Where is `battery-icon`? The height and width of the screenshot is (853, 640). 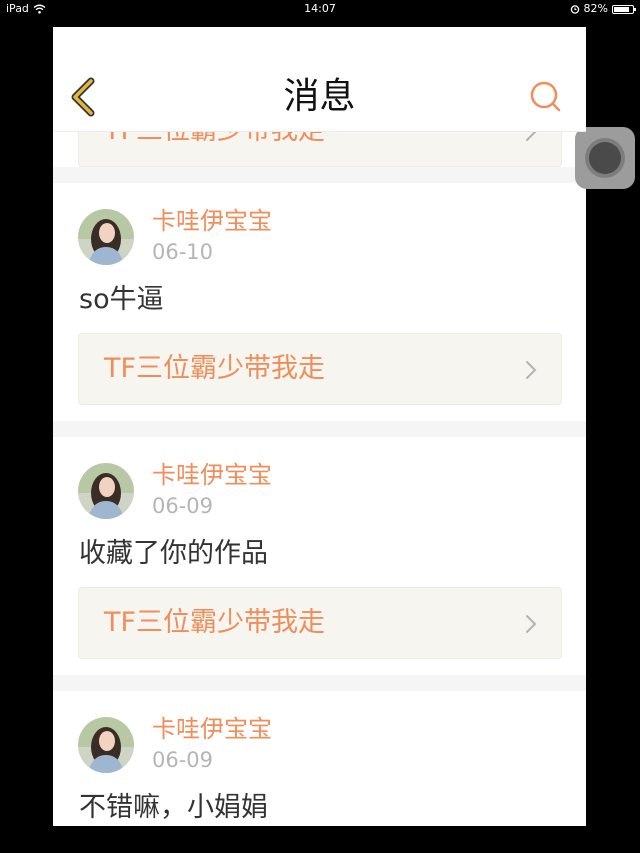
battery-icon is located at coordinates (624, 9).